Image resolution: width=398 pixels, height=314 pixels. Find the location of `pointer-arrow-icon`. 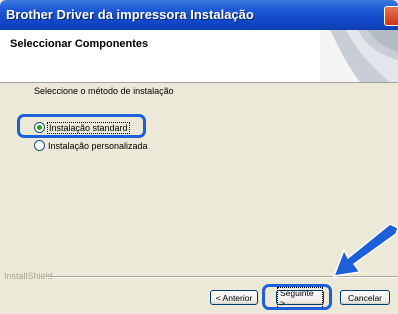

pointer-arrow-icon is located at coordinates (365, 250).